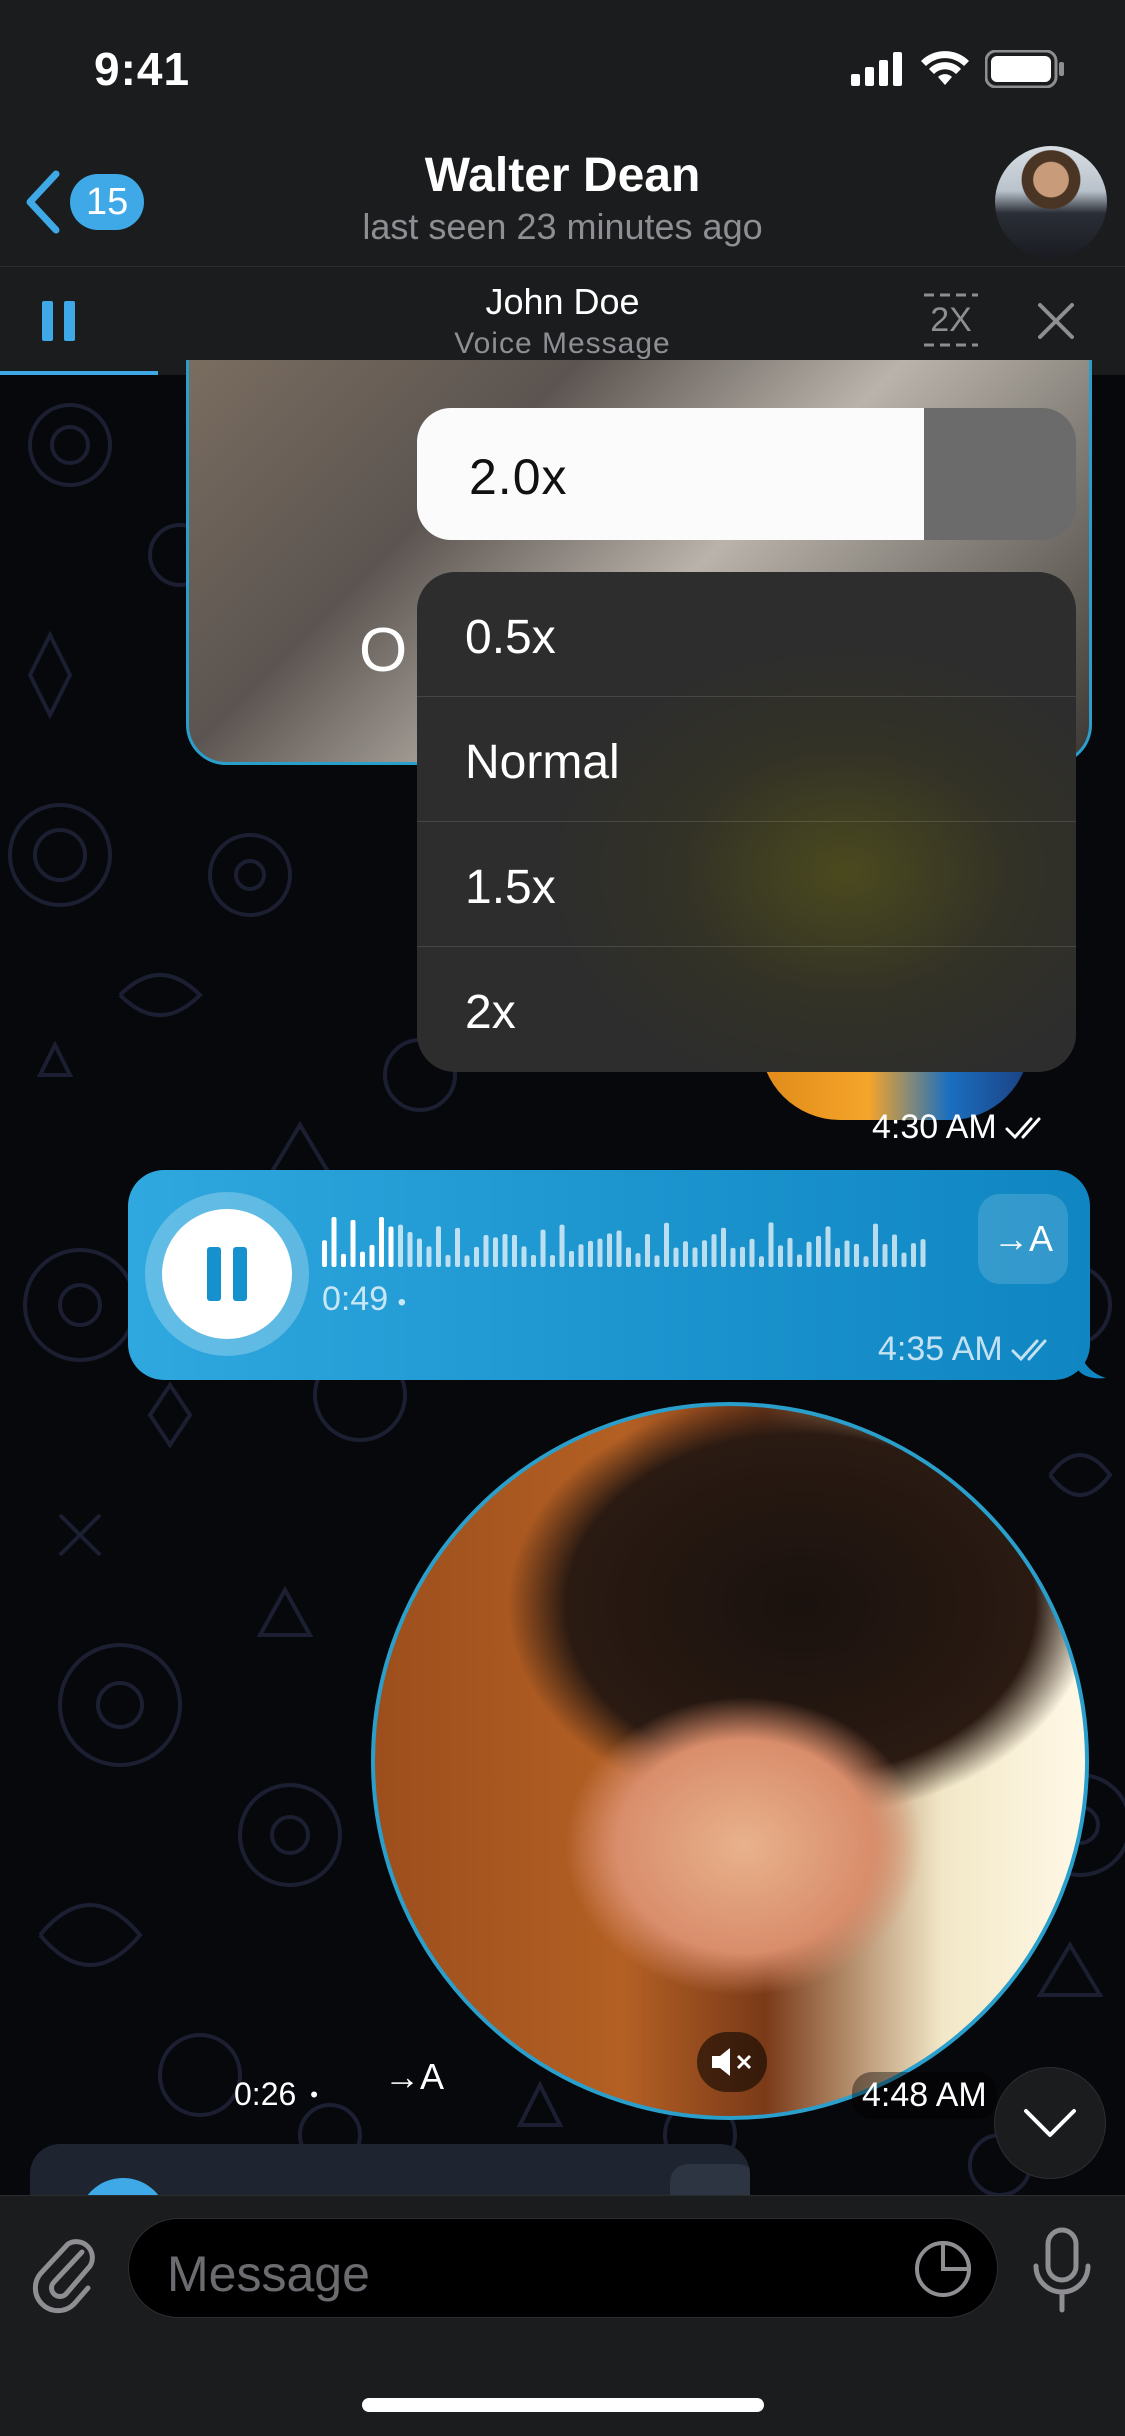 This screenshot has height=2436, width=1125. I want to click on message-input: Message, so click(563, 2268).